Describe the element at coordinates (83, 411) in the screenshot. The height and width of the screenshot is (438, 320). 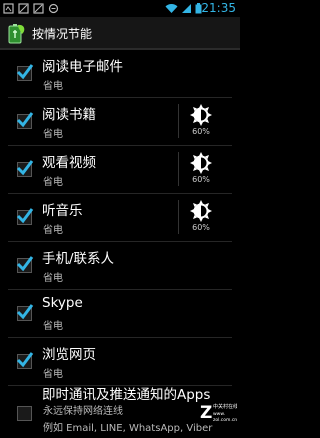
I see `item-subtitle: 永远保持网络连线` at that location.